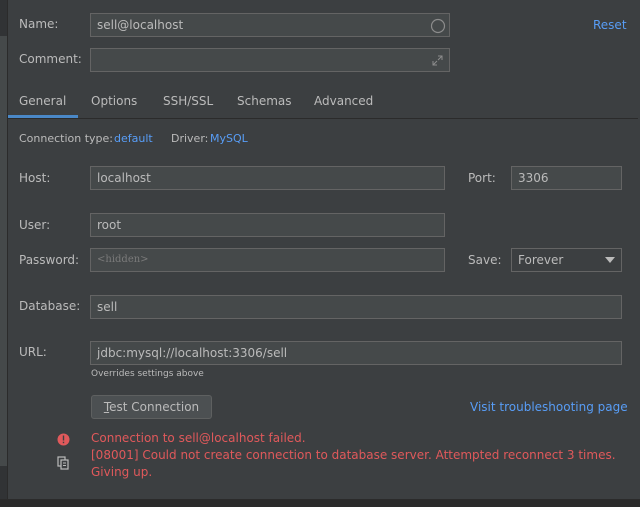 This screenshot has height=507, width=640. I want to click on color-circle-icon, so click(438, 26).